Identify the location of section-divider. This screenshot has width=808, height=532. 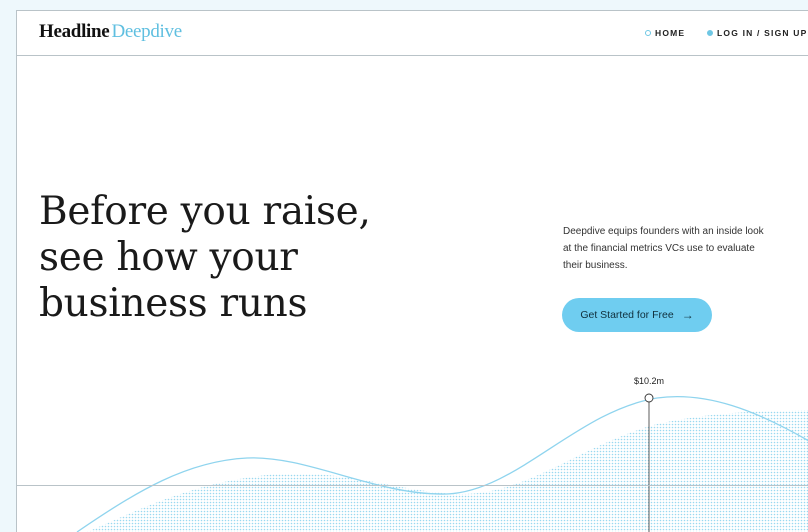
(412, 485).